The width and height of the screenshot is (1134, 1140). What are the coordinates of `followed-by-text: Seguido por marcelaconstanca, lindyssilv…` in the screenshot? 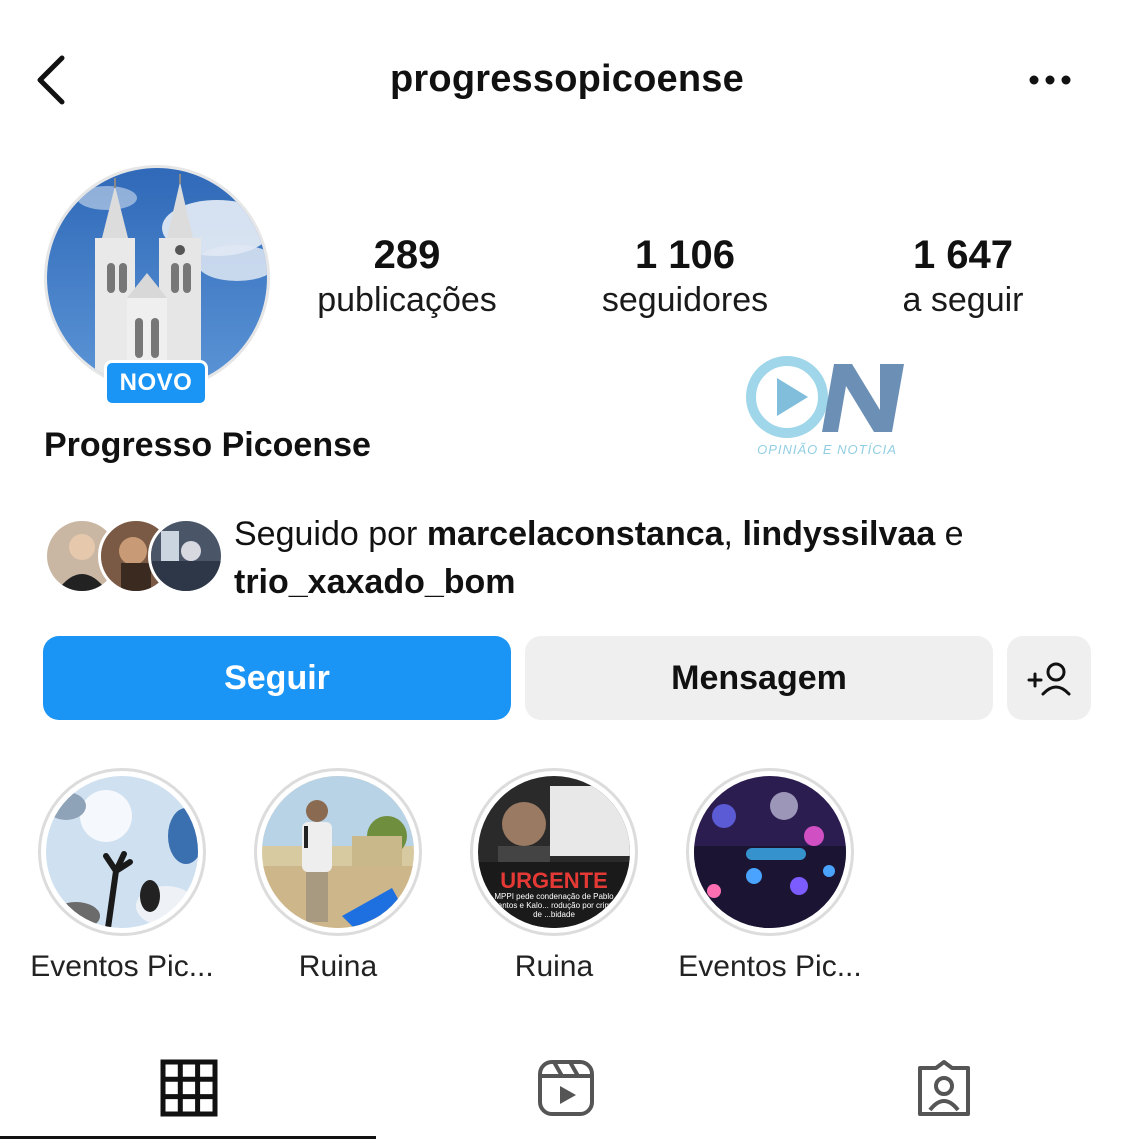 It's located at (664, 558).